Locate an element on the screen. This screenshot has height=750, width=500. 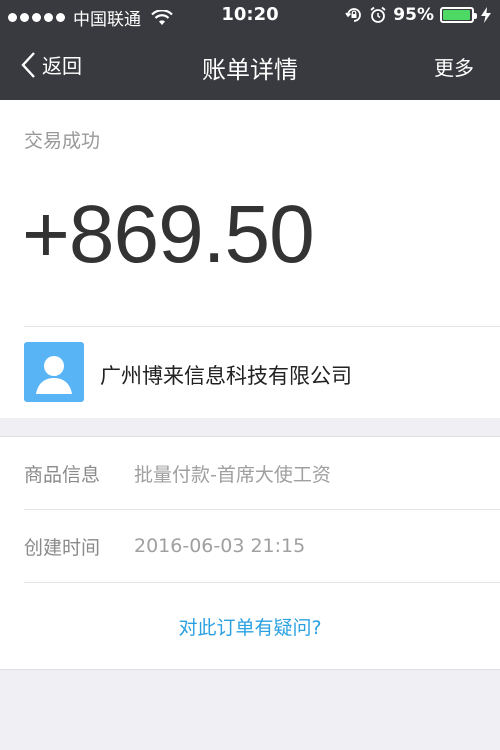
created-time-label: 创建时间 is located at coordinates (62, 547).